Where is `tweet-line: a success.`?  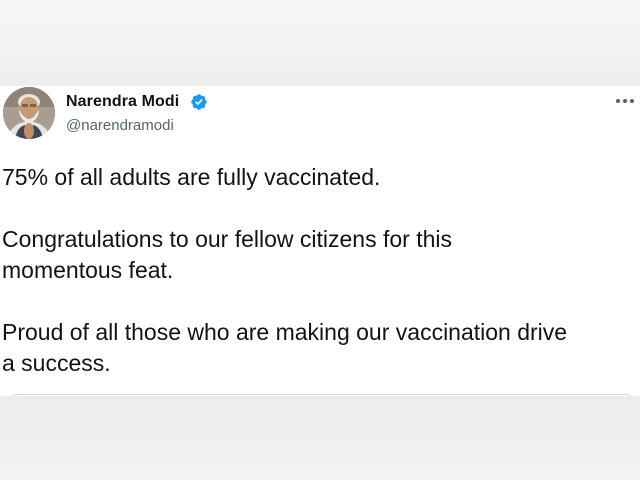
tweet-line: a success. is located at coordinates (56, 363).